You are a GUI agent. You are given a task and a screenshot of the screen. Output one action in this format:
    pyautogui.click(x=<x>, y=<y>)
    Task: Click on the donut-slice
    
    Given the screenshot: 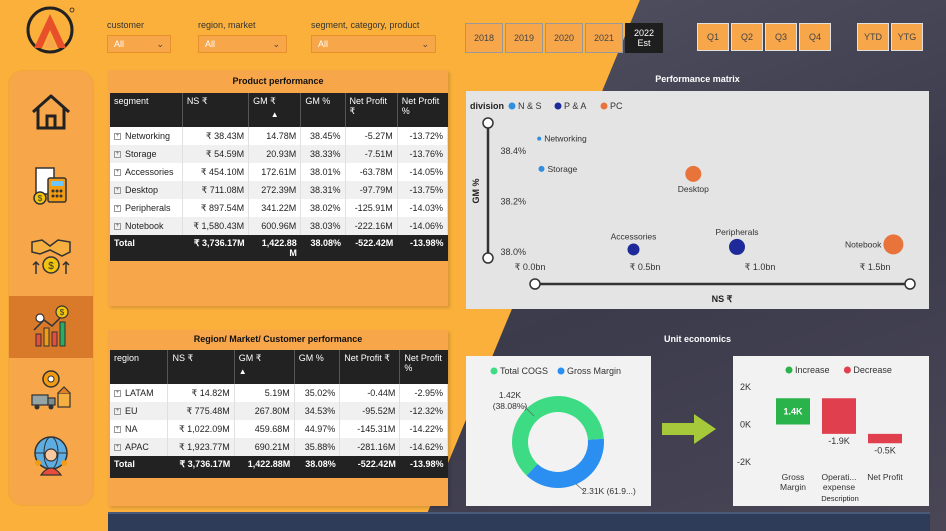 What is the action you would take?
    pyautogui.click(x=565, y=463)
    